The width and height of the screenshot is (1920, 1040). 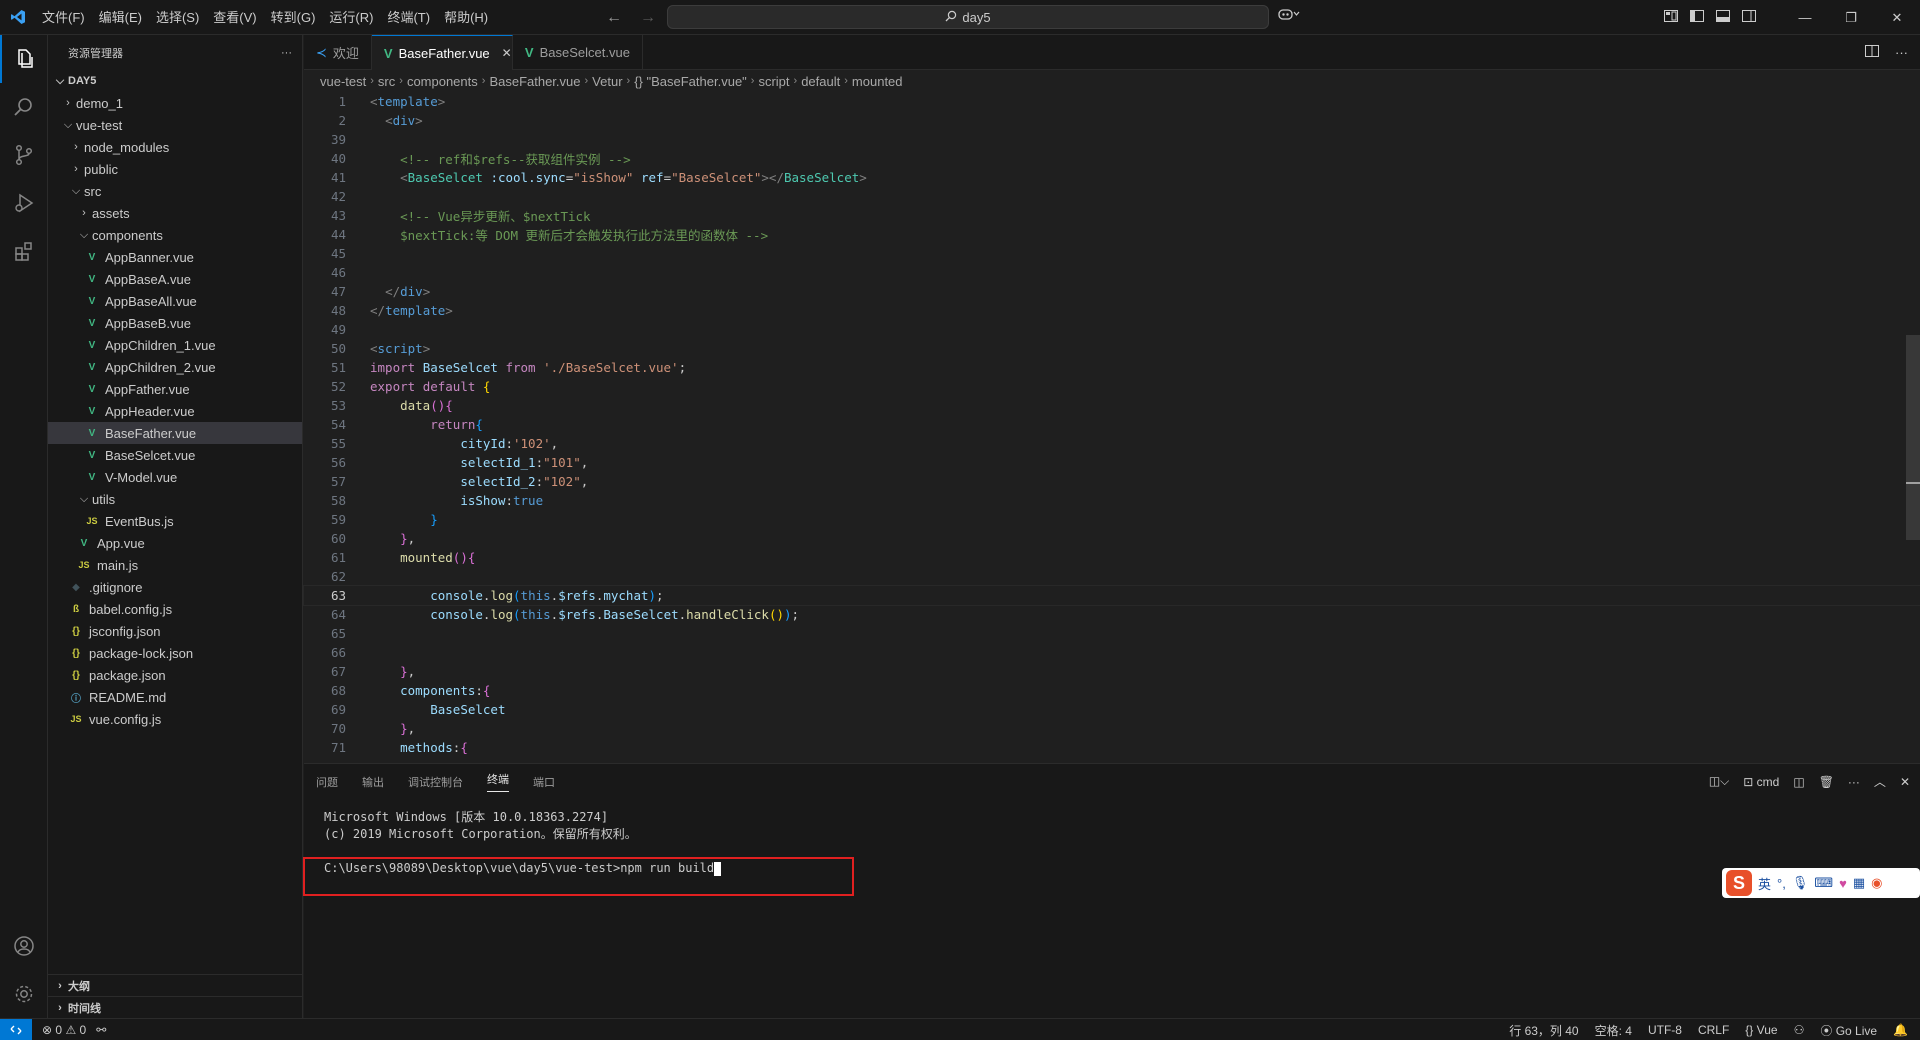 What do you see at coordinates (175, 719) in the screenshot?
I see `file-item: JS vue.config.js` at bounding box center [175, 719].